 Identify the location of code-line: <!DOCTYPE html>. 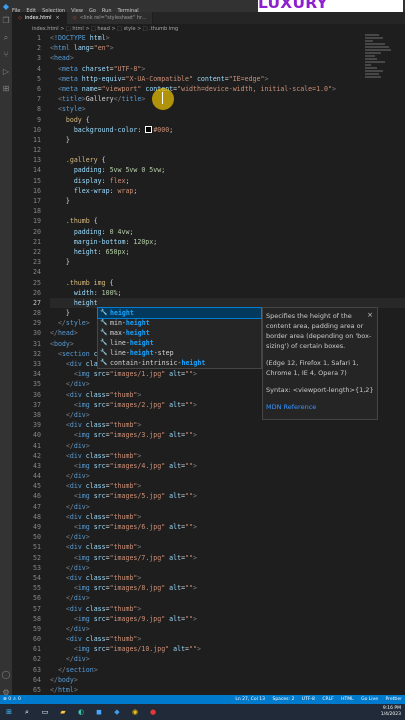
(227, 38).